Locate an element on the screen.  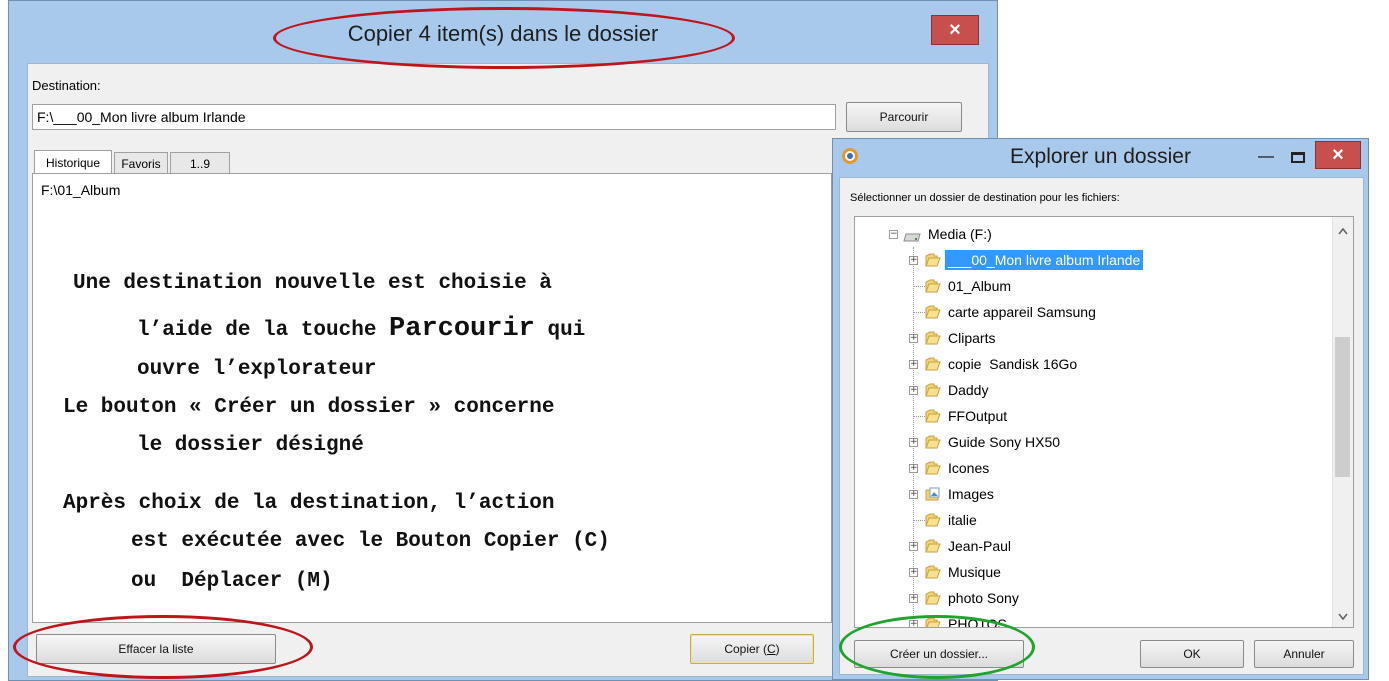
tree-item-label: carte appareil Samsung is located at coordinates (1022, 312).